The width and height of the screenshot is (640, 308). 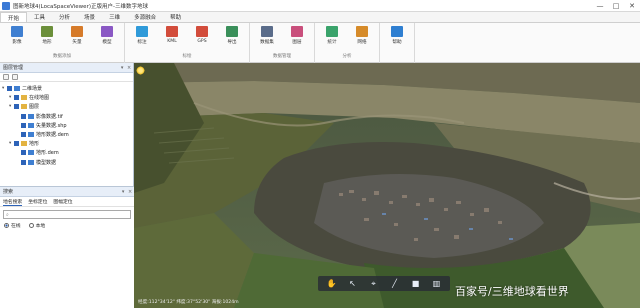 What do you see at coordinates (64, 17) in the screenshot?
I see `menu-item: 分析` at bounding box center [64, 17].